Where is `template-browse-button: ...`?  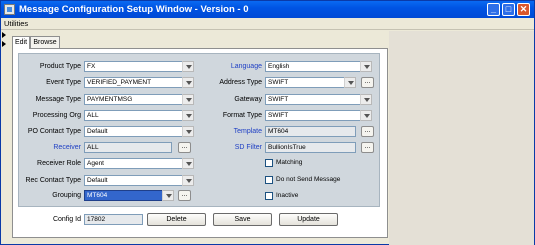 template-browse-button: ... is located at coordinates (367, 131).